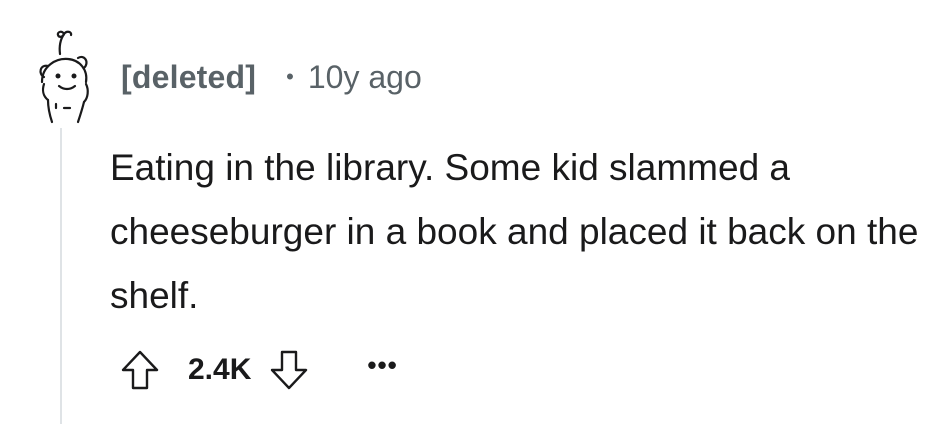 This screenshot has width=946, height=424. What do you see at coordinates (258, 370) in the screenshot?
I see `comment-actions: 2.4K •••` at bounding box center [258, 370].